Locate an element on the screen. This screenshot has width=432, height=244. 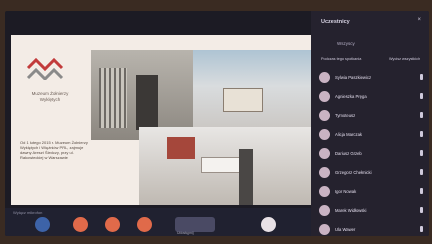
toolbar-left-label: Wyłącz mikrofon is located at coordinates (28, 212).